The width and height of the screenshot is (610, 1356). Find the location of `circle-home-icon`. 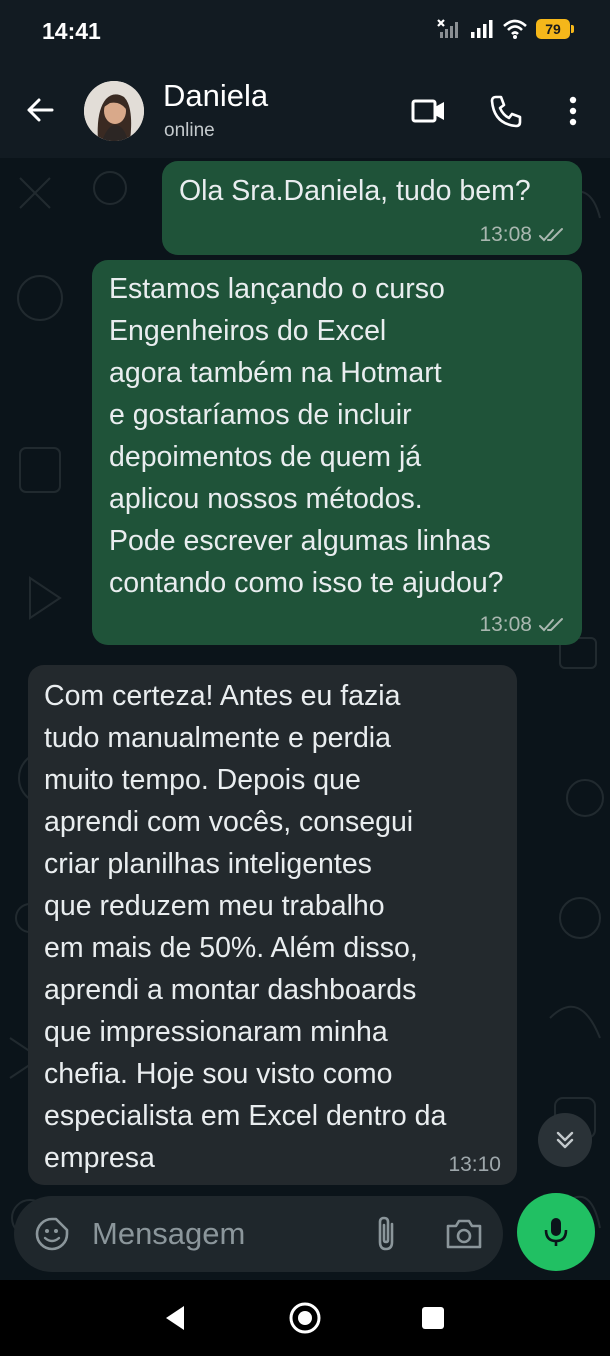

circle-home-icon is located at coordinates (305, 1318).